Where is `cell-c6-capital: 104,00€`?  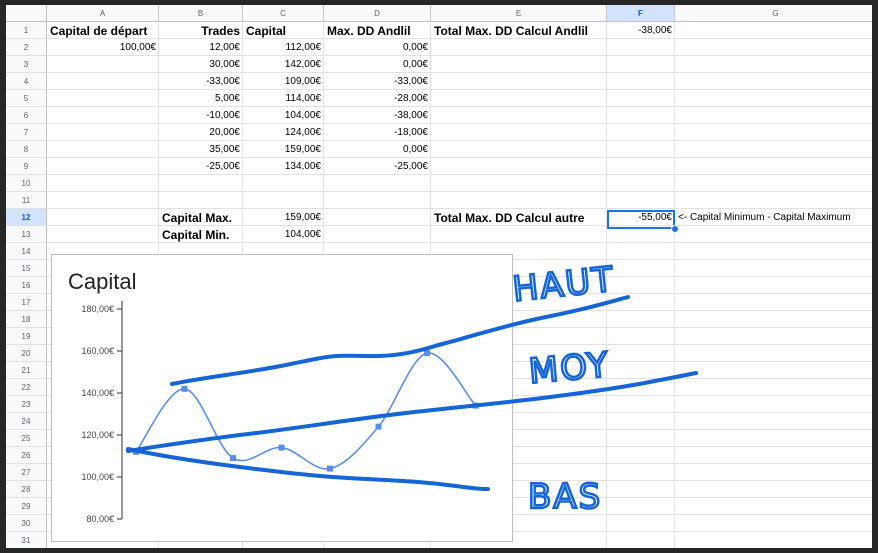
cell-c6-capital: 104,00€ is located at coordinates (283, 115).